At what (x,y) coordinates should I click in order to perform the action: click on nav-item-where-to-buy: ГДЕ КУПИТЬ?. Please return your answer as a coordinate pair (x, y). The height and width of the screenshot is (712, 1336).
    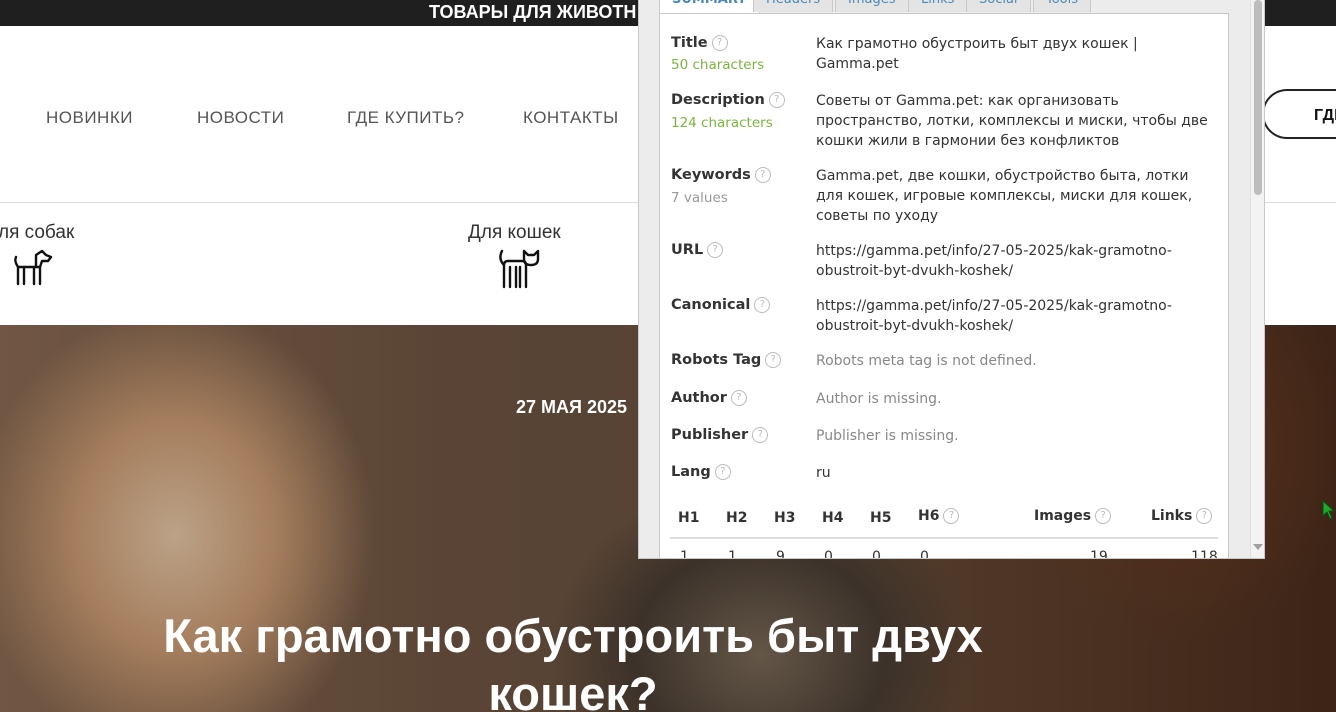
    Looking at the image, I should click on (405, 118).